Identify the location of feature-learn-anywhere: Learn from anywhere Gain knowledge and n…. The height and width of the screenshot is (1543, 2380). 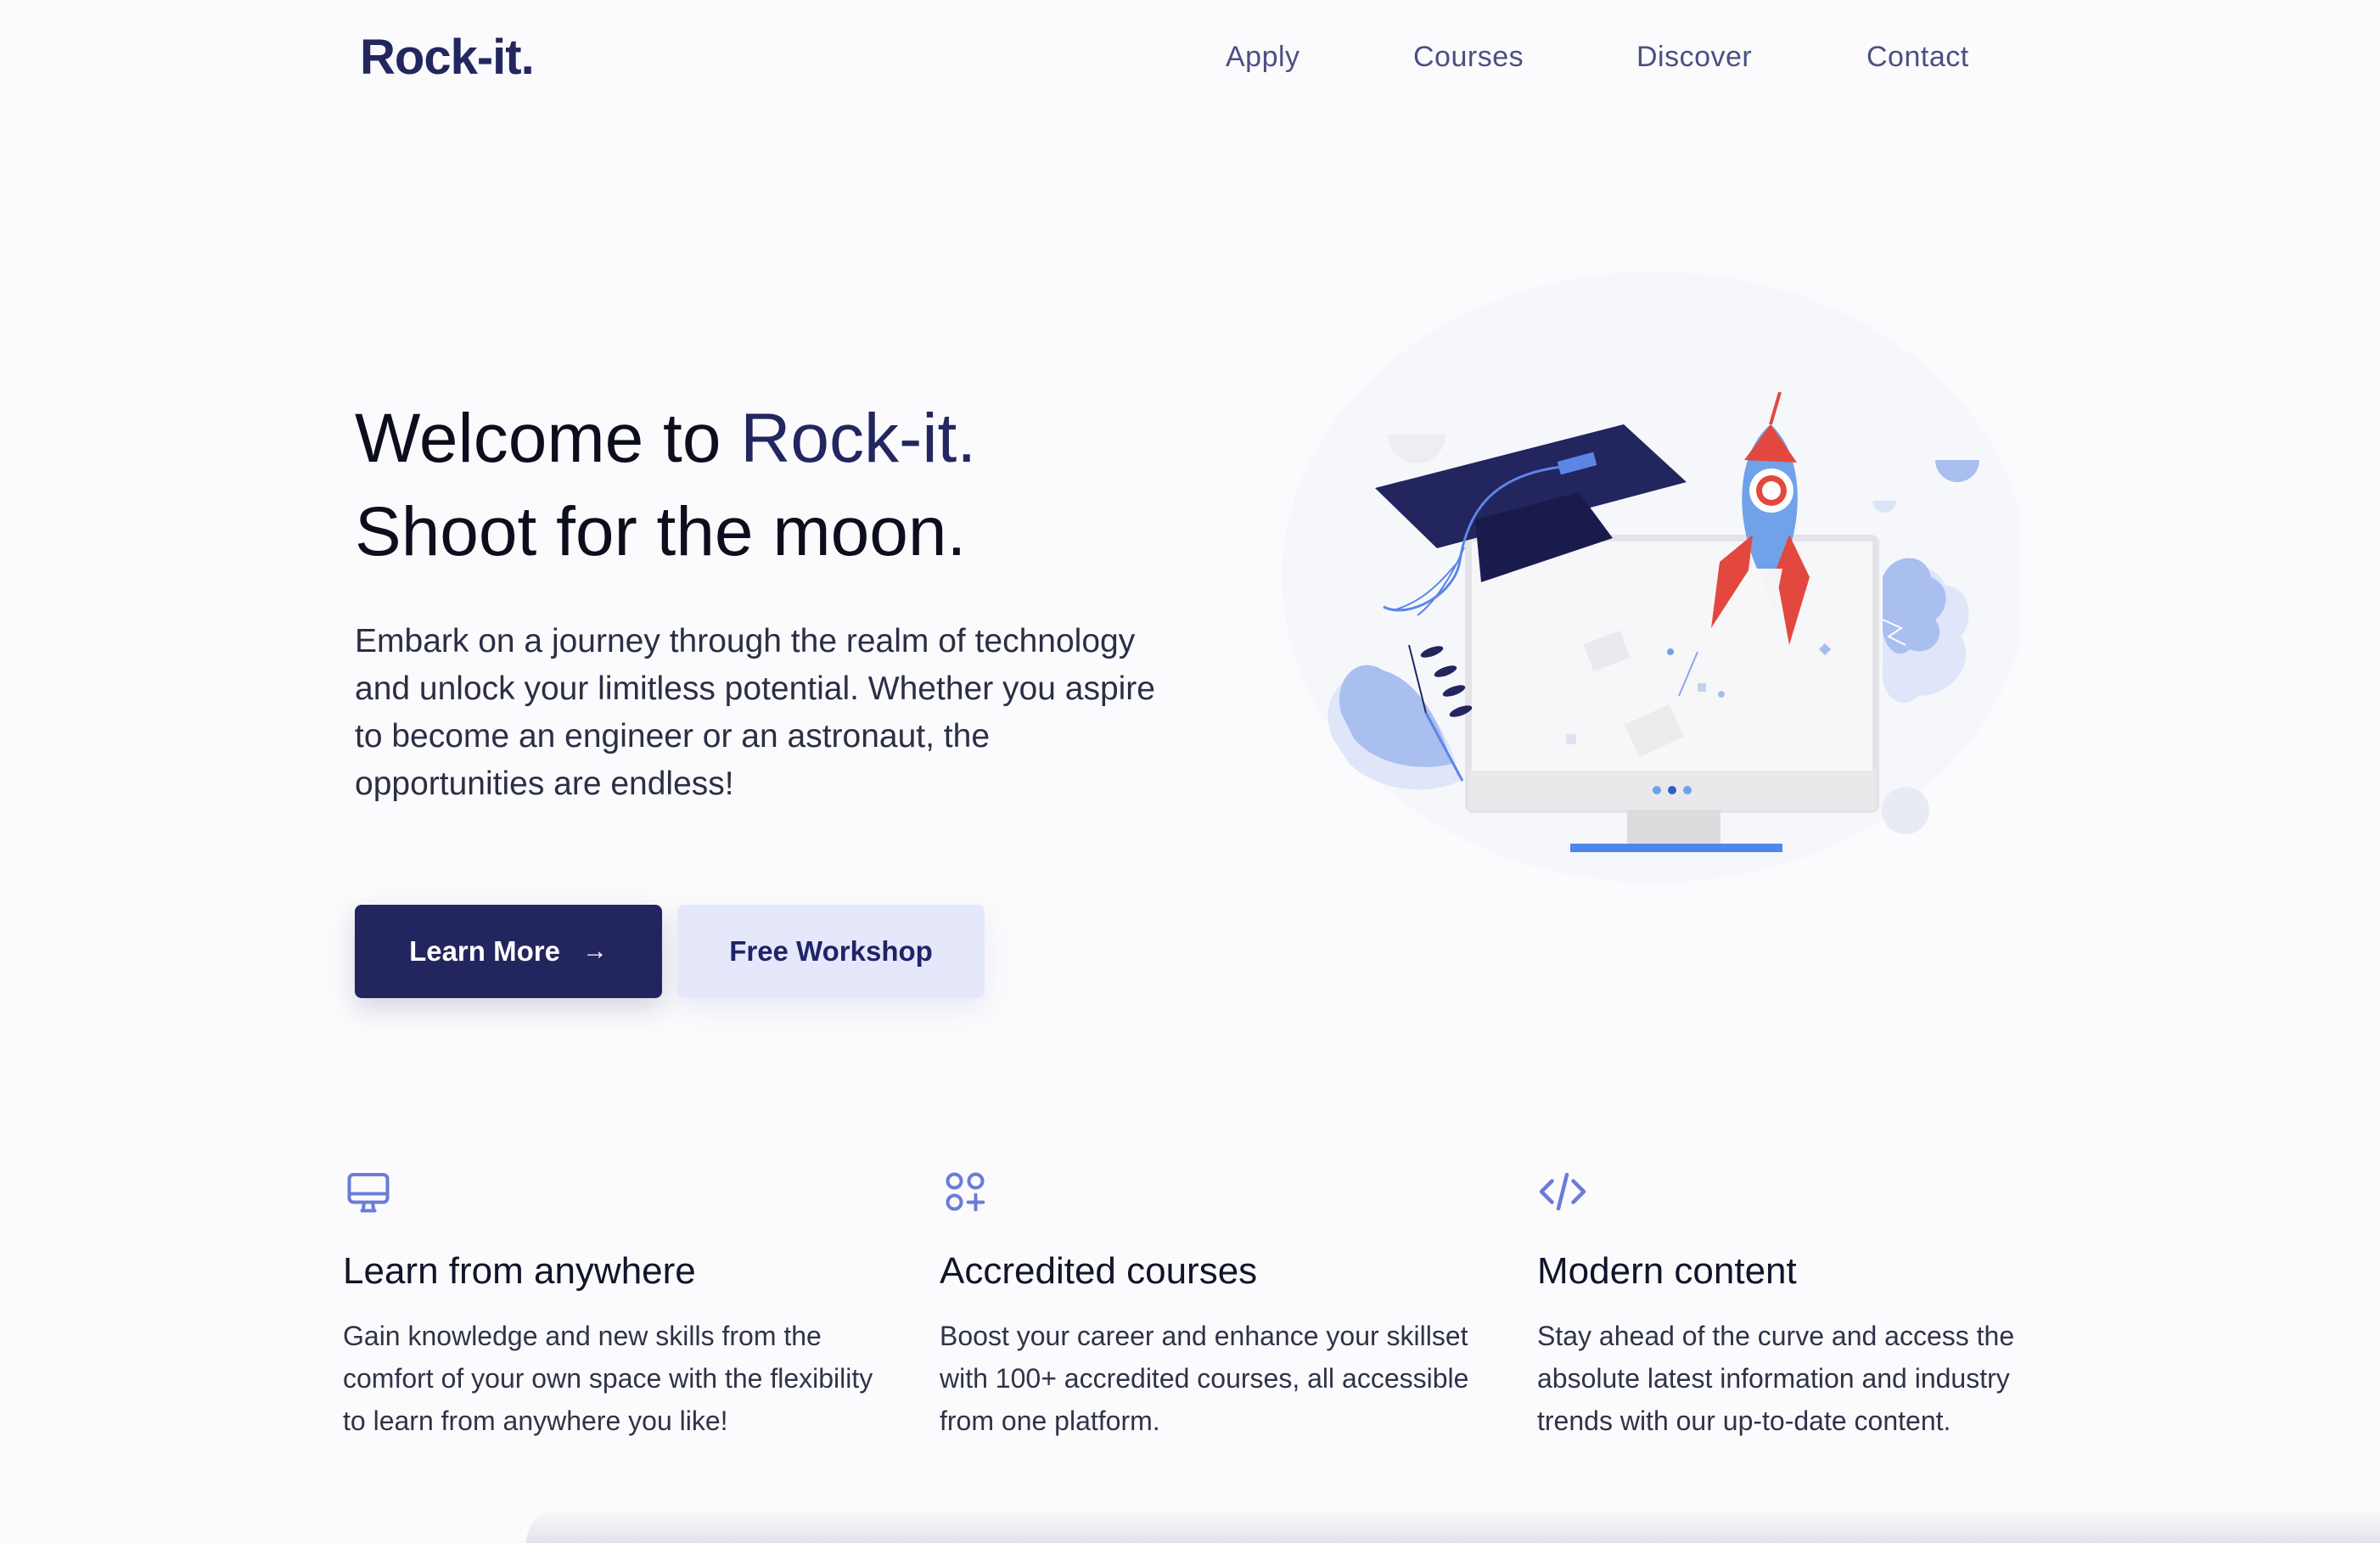
(614, 1304).